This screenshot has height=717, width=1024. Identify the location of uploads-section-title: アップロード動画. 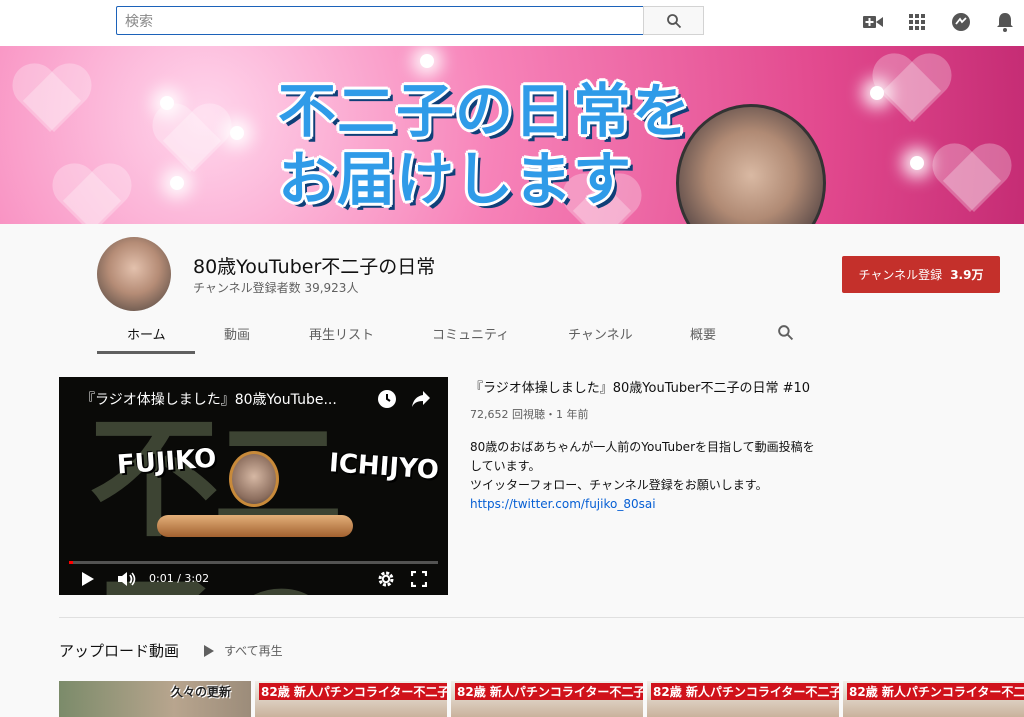
(119, 650).